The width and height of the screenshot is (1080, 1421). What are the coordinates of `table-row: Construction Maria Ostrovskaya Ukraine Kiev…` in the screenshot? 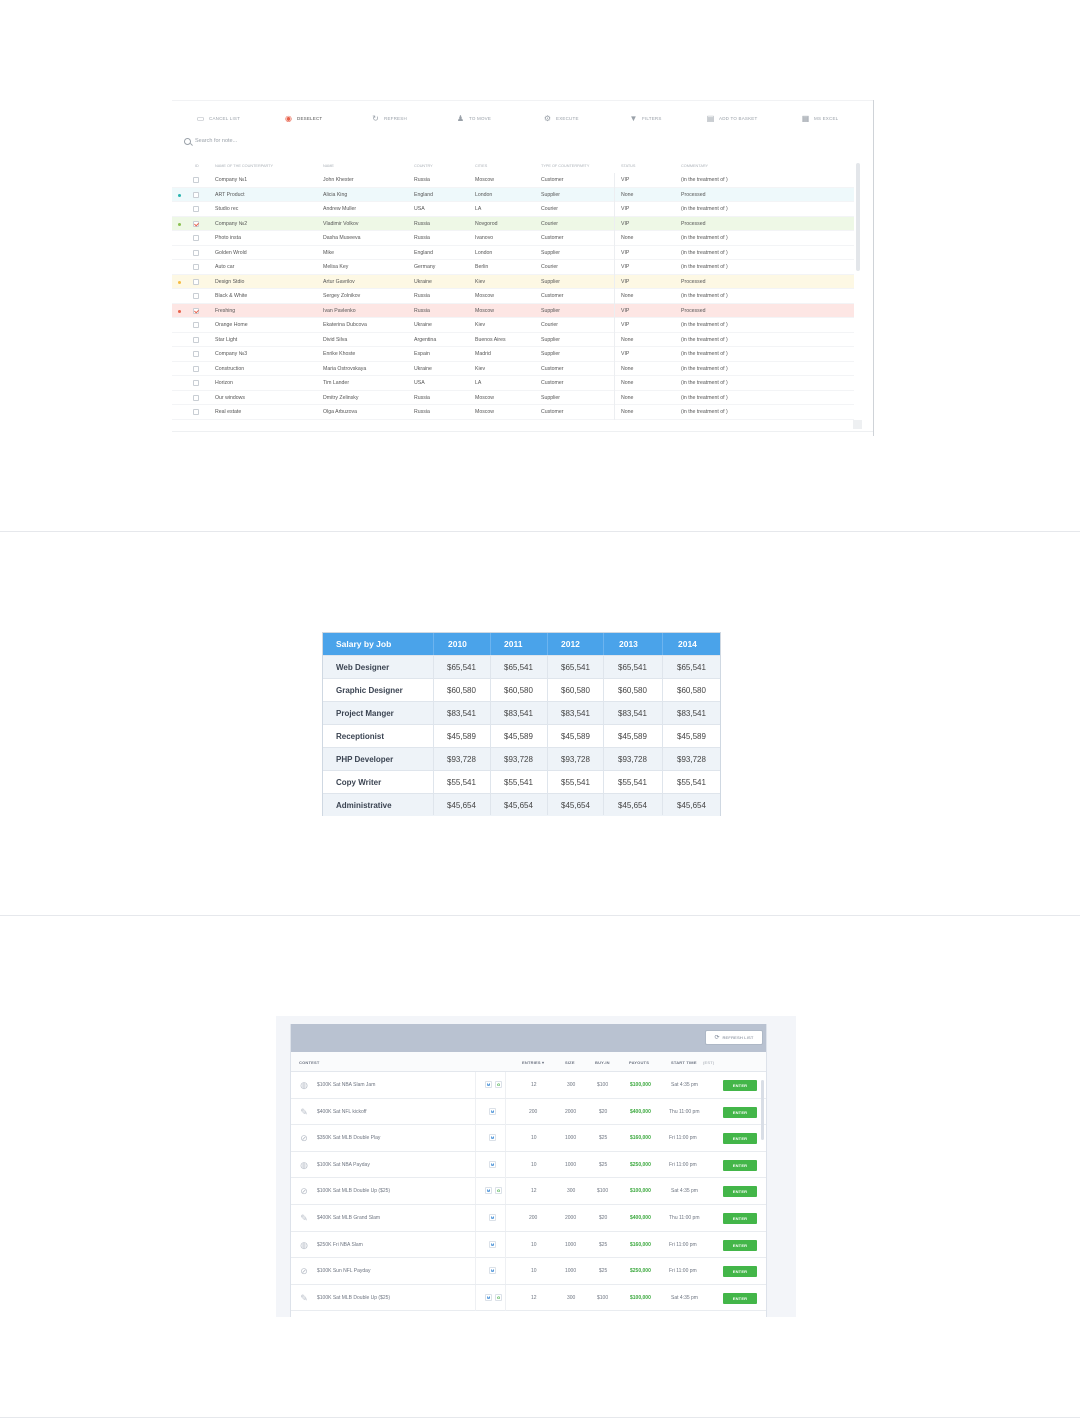 It's located at (513, 368).